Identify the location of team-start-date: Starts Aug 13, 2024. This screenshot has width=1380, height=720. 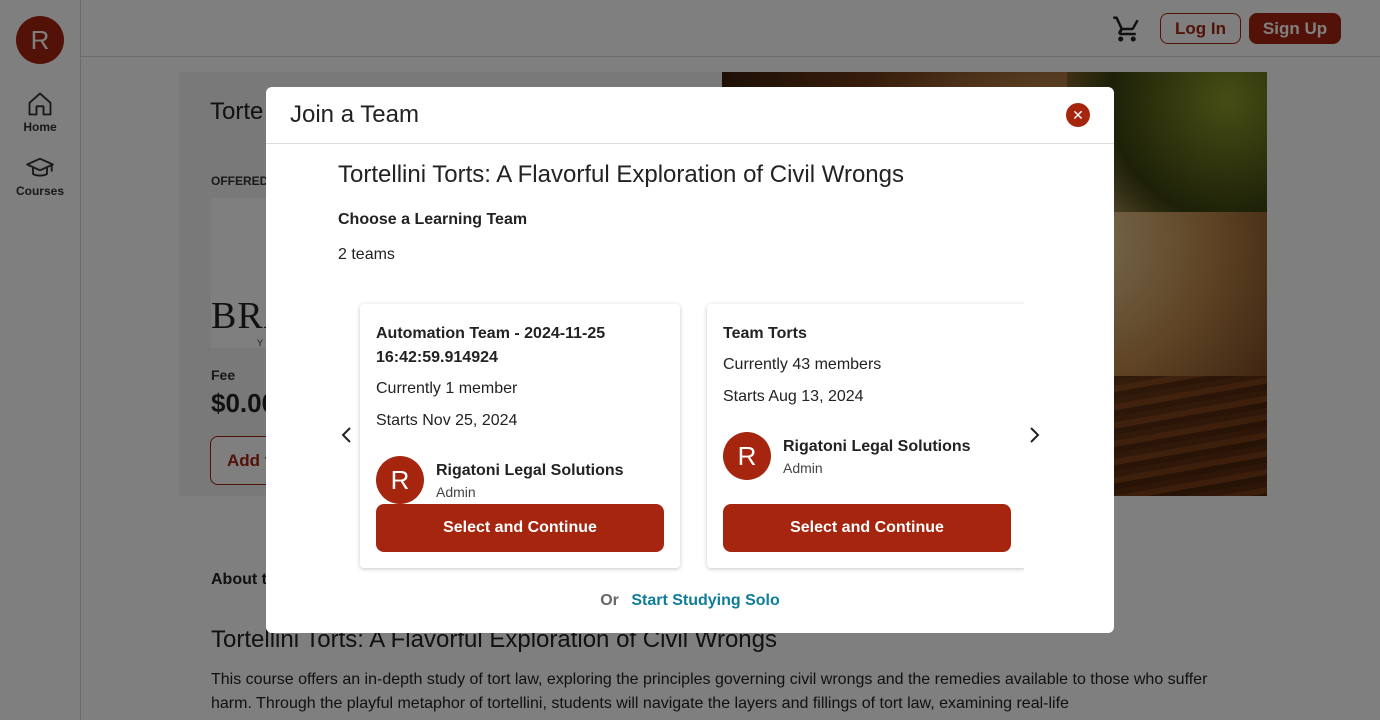
(793, 396).